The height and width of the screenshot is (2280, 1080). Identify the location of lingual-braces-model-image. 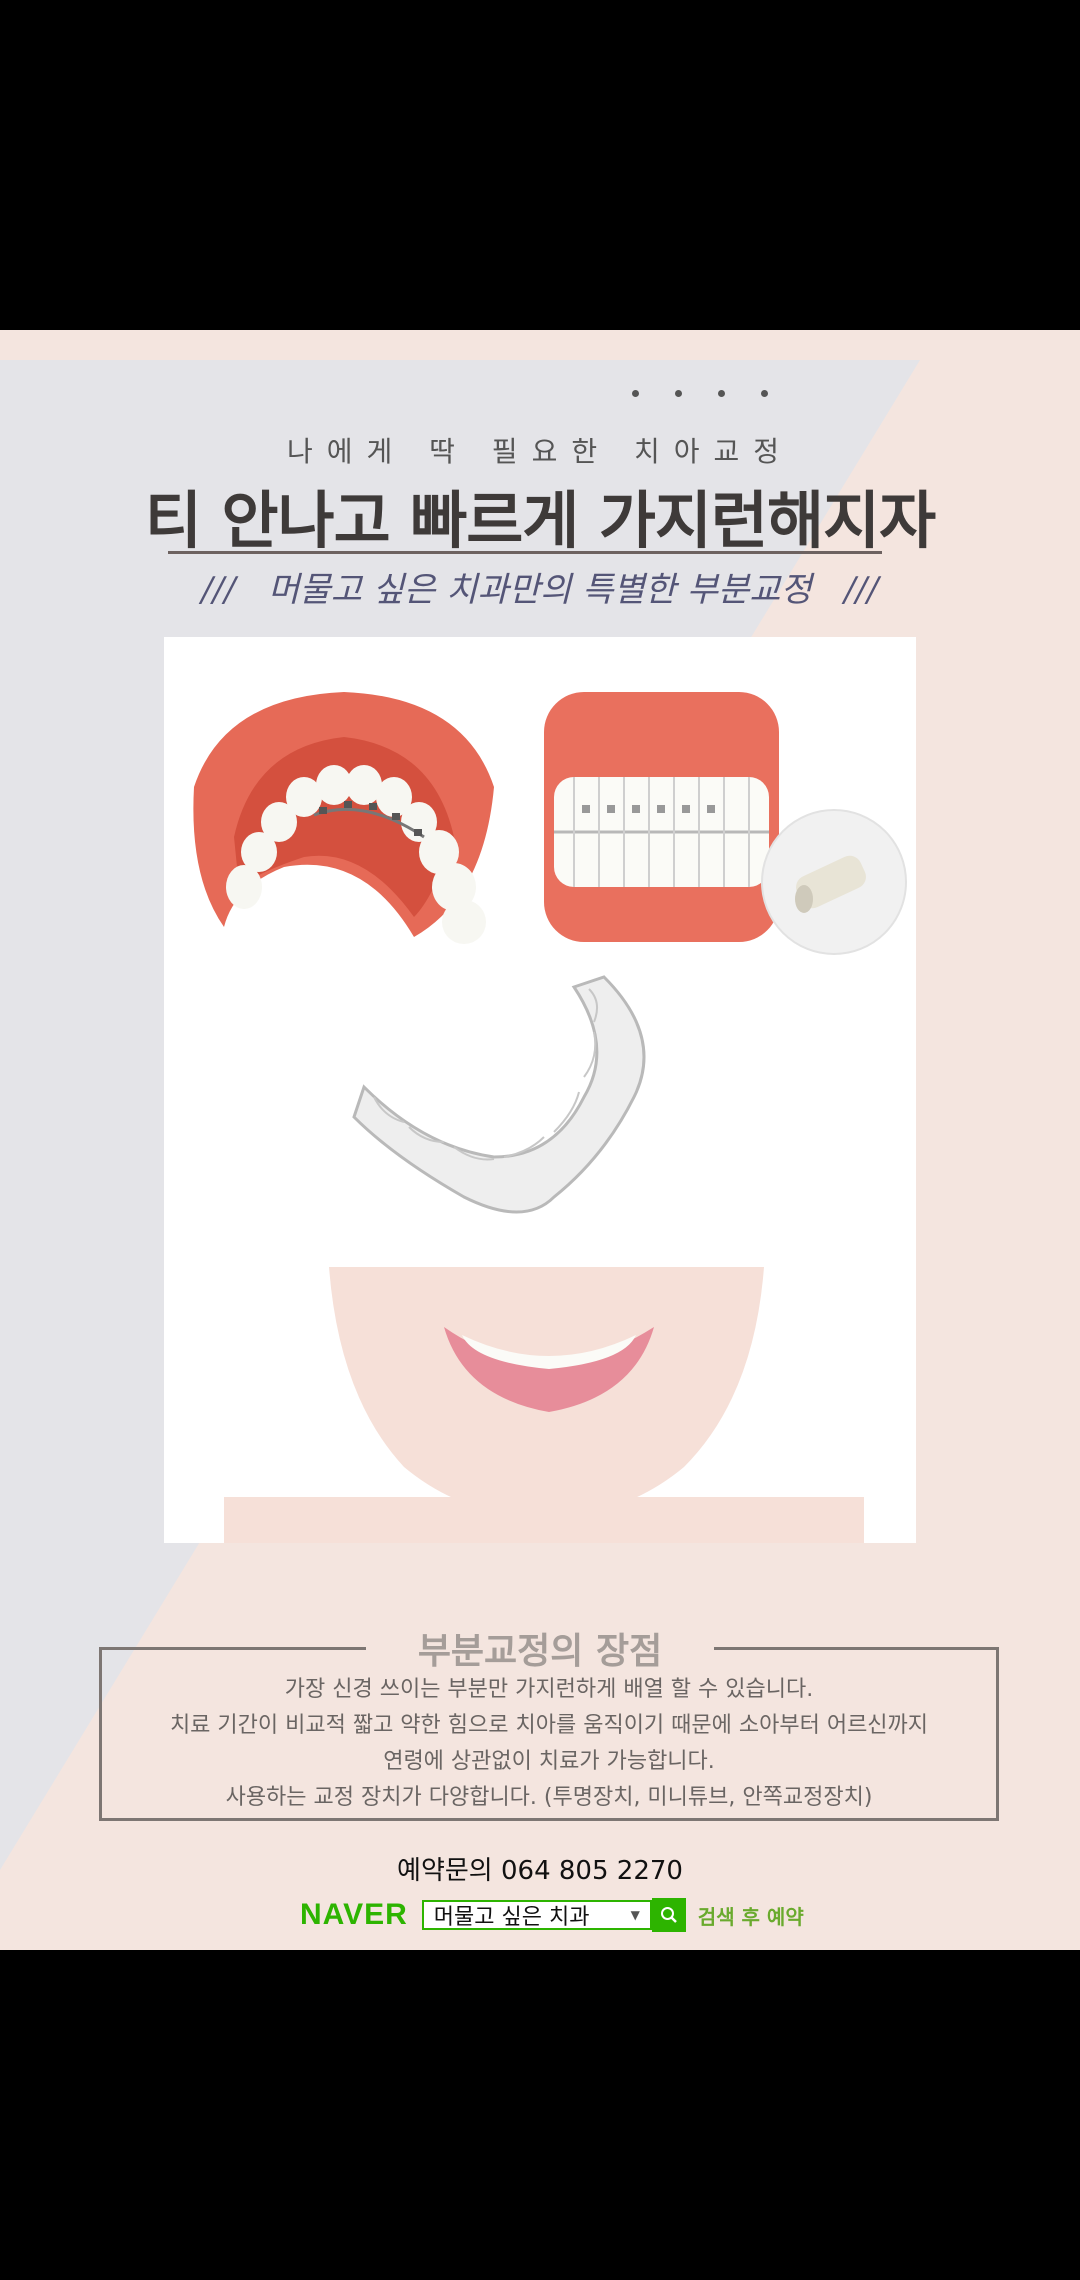
(343, 818).